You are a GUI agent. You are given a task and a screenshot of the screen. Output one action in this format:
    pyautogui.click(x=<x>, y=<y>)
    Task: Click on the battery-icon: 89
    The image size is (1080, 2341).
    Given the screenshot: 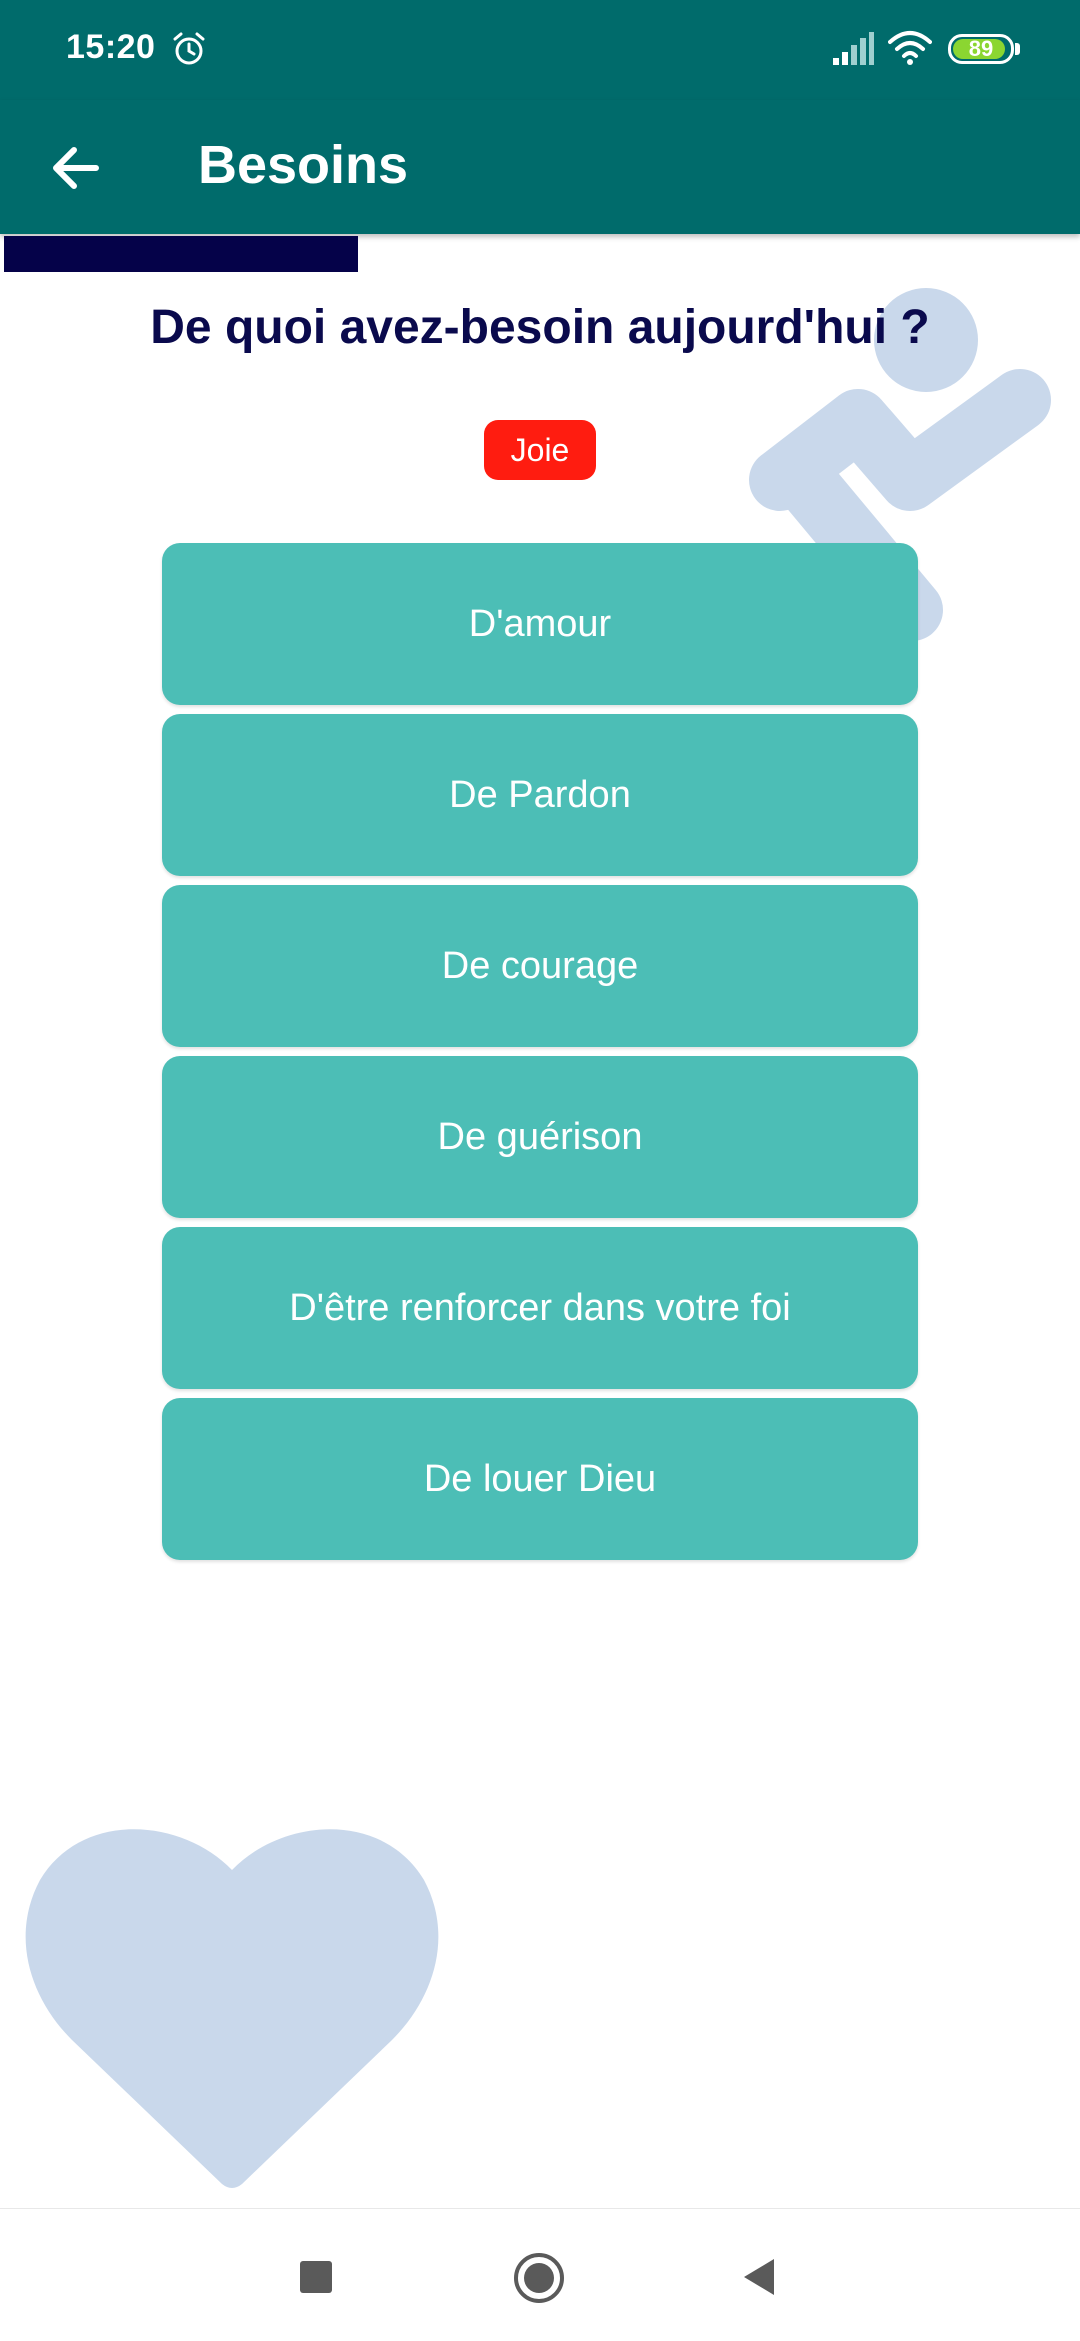 What is the action you would take?
    pyautogui.click(x=981, y=49)
    